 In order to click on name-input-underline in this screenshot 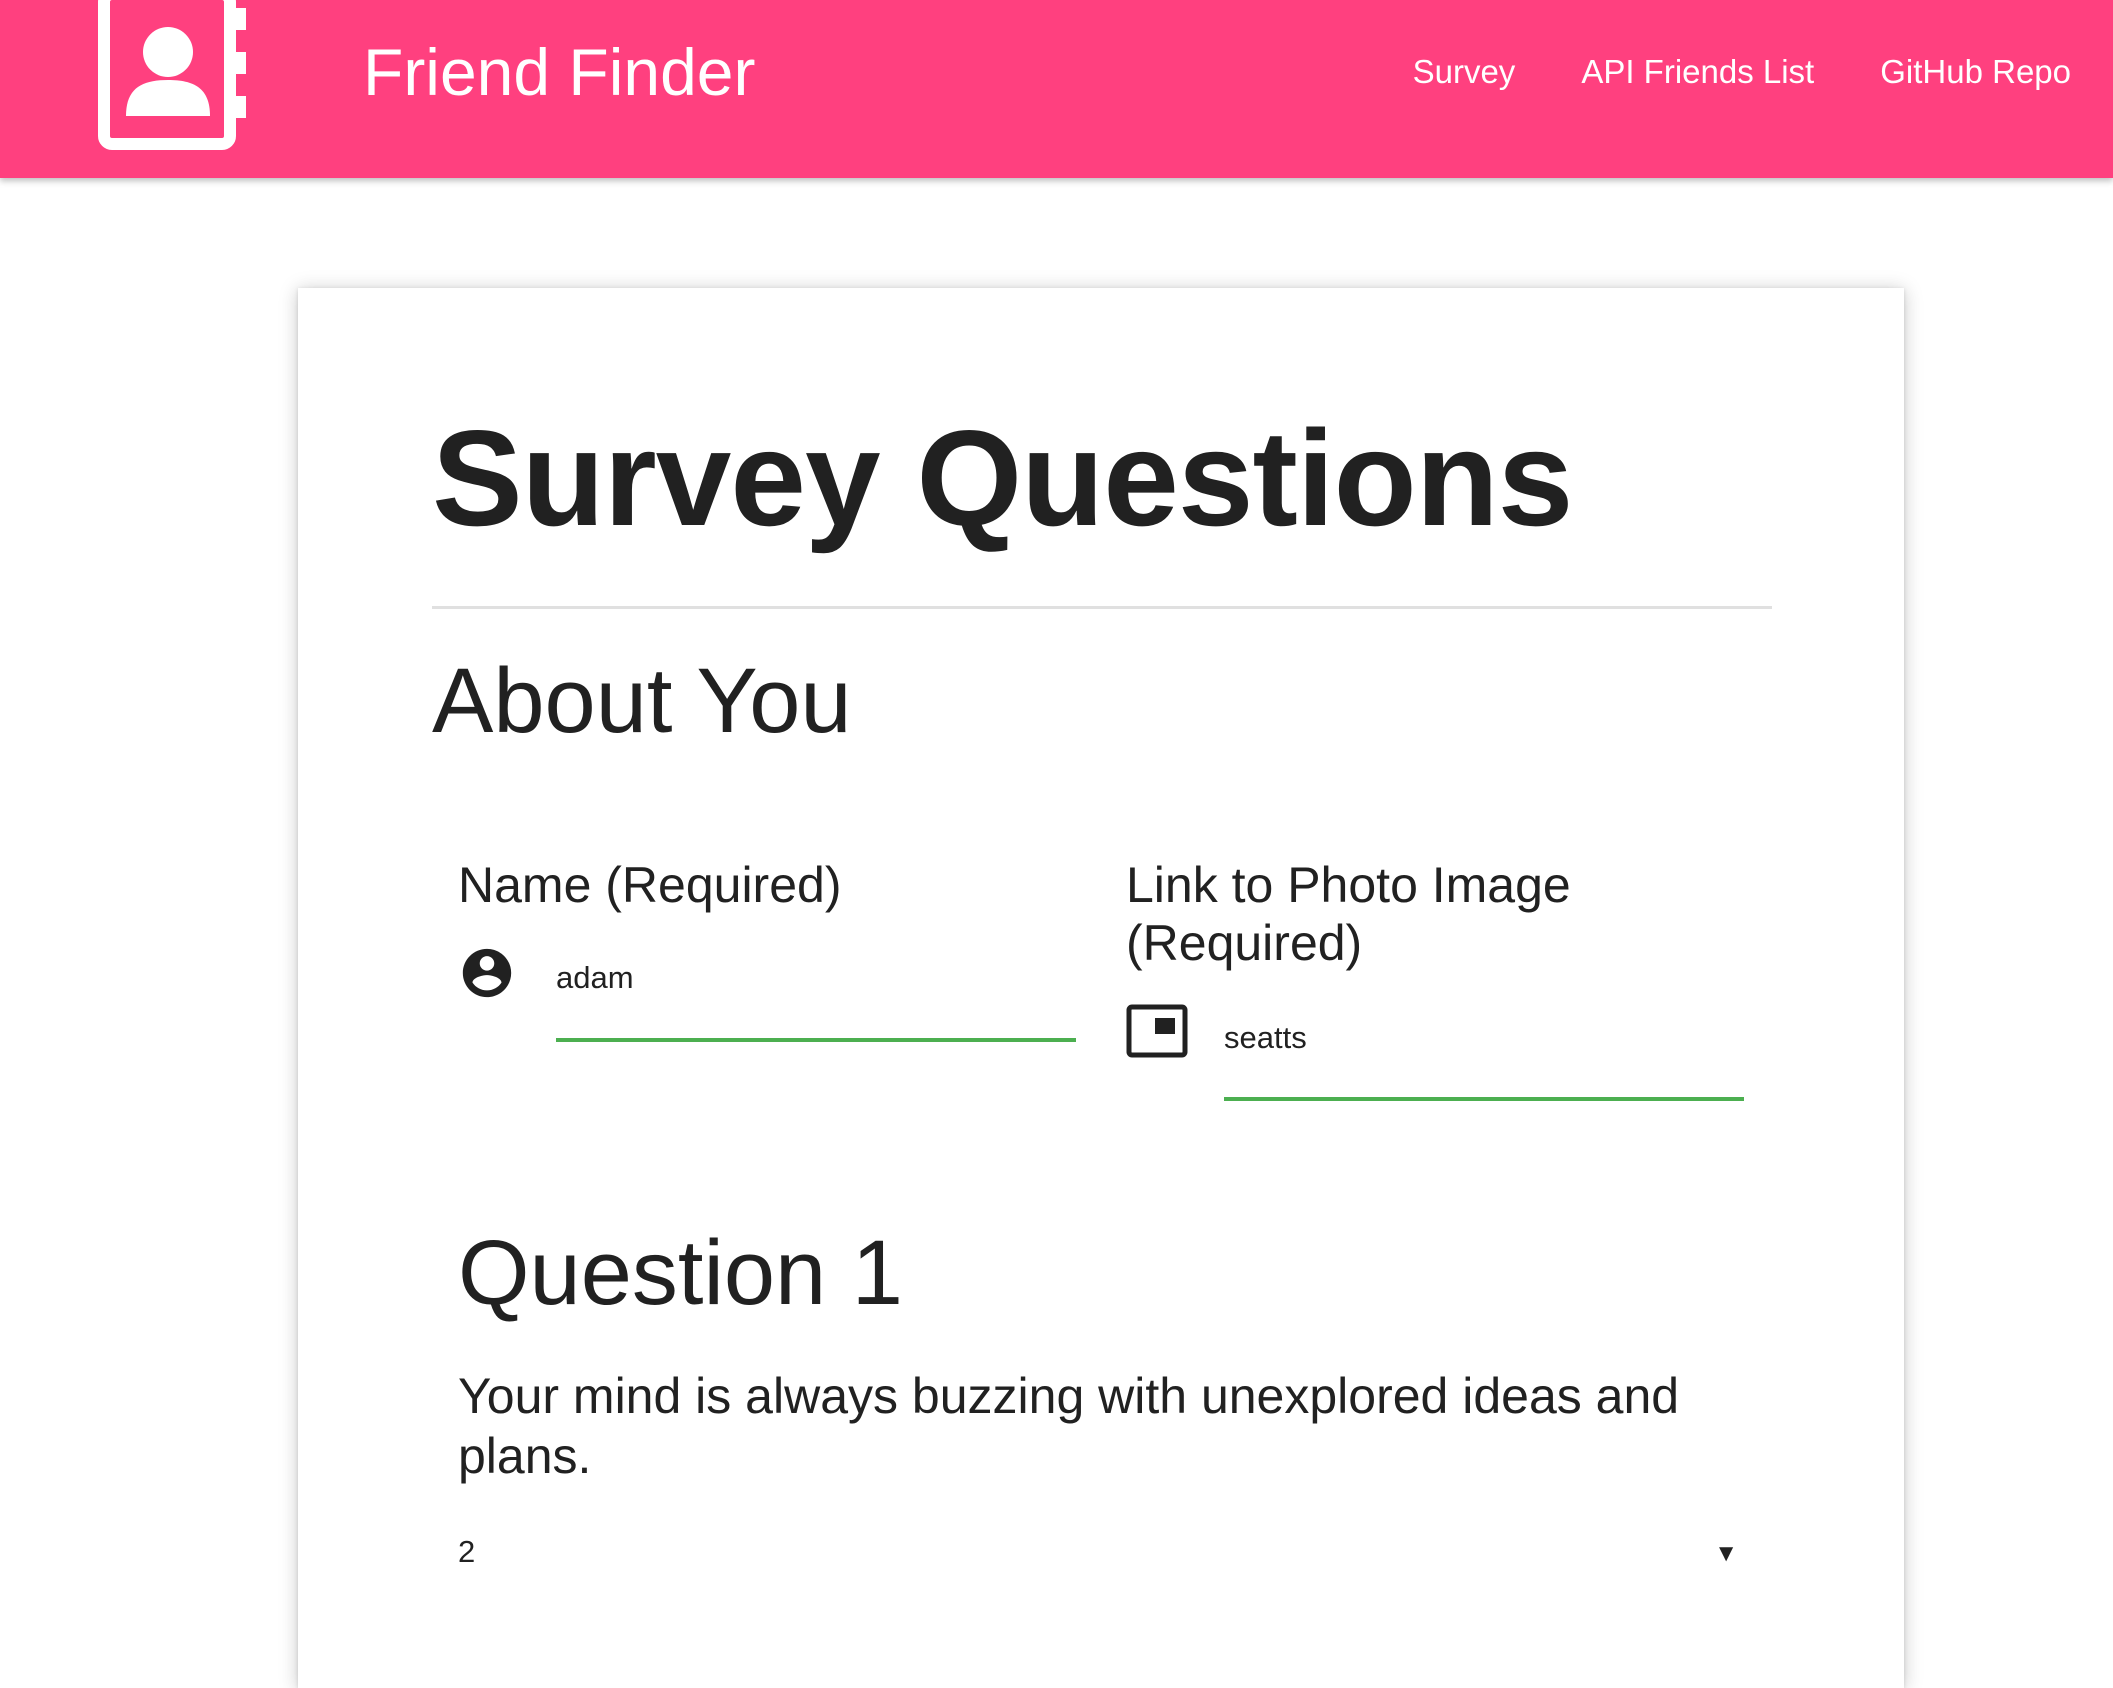, I will do `click(816, 1040)`.